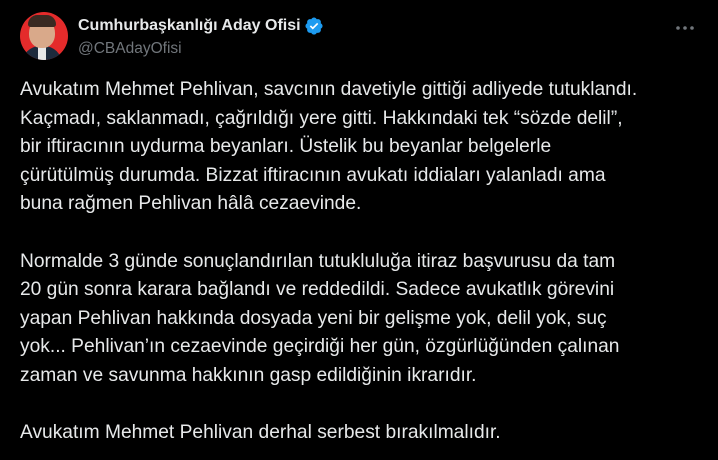 The image size is (718, 460). I want to click on author-names: Cumhurbaşkanlığı Aday Ofisi @CBAdayOfisi, so click(201, 37).